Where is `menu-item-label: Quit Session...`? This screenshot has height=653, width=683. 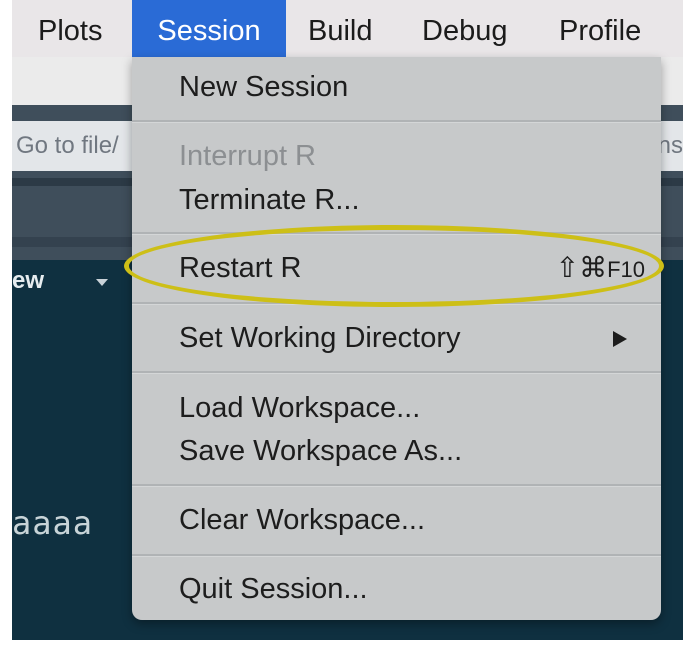
menu-item-label: Quit Session... is located at coordinates (273, 589).